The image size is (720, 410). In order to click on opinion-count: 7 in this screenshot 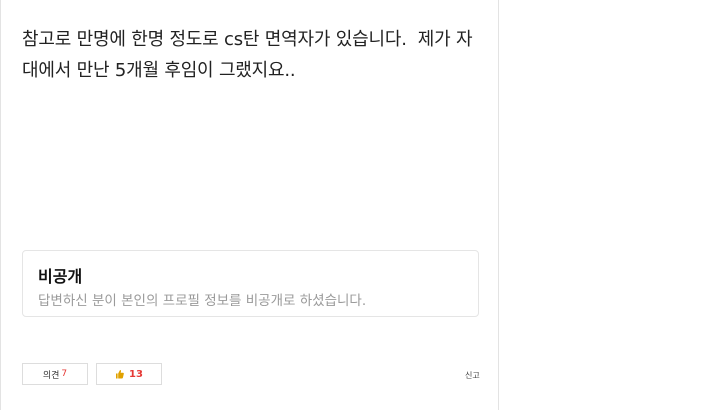, I will do `click(64, 374)`.